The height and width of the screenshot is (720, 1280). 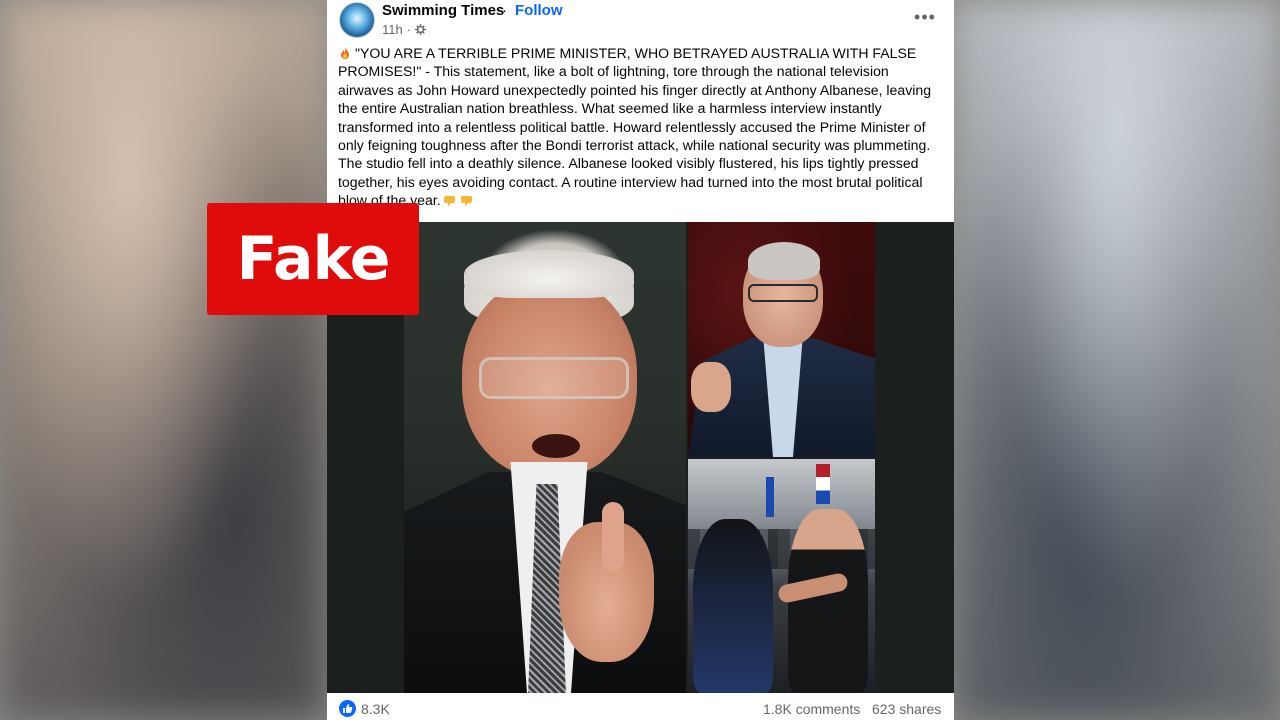 I want to click on follow-button: Follow, so click(x=539, y=10).